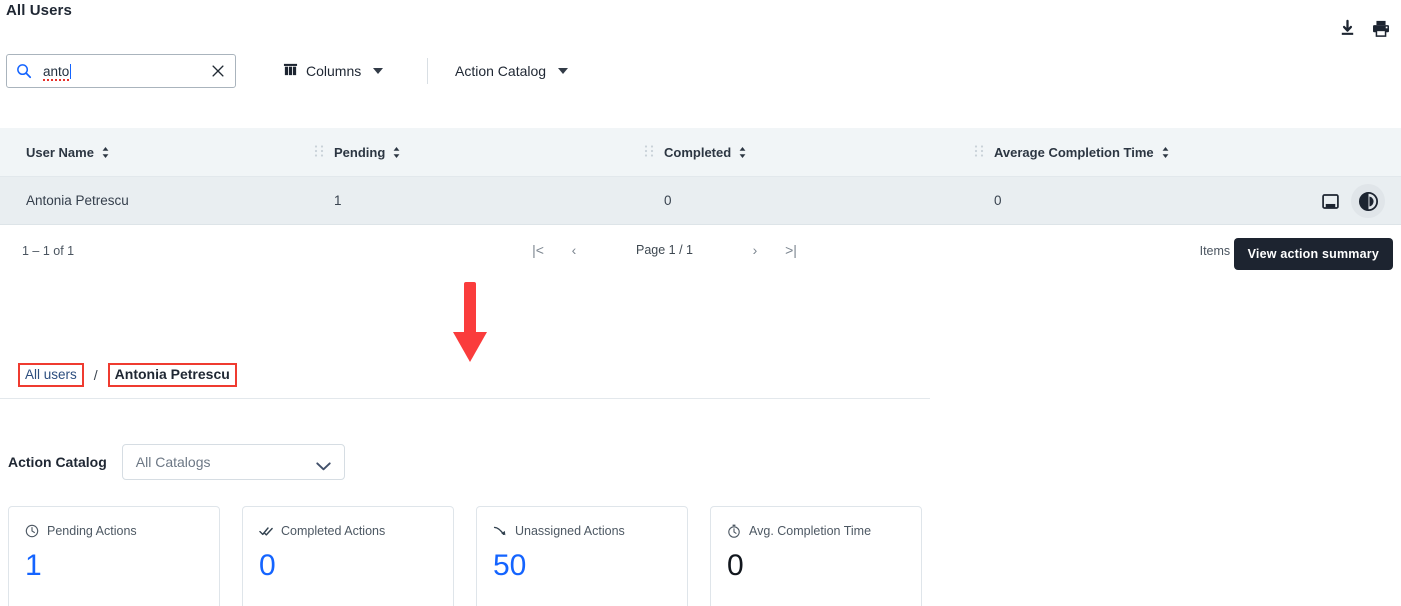 This screenshot has width=1401, height=606. I want to click on clear-search-icon, so click(218, 71).